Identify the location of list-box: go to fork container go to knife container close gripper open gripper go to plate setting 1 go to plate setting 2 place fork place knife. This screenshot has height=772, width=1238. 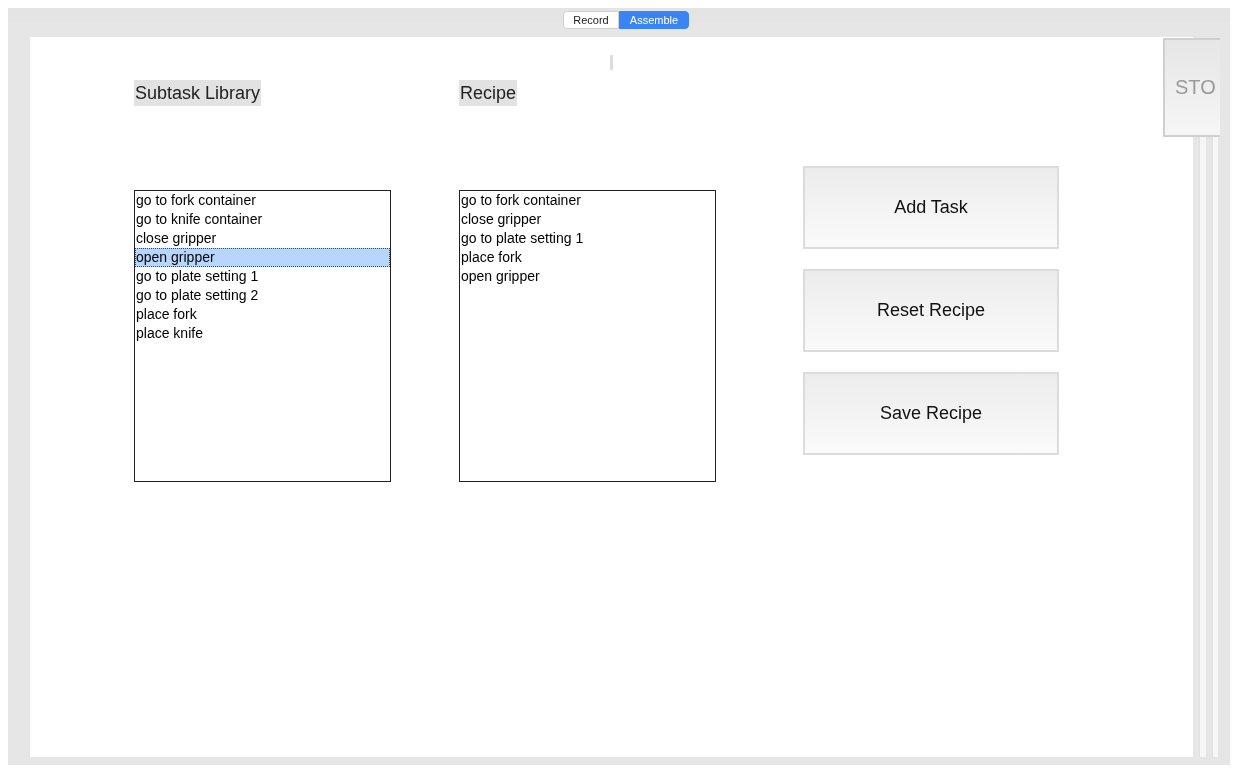
(262, 336).